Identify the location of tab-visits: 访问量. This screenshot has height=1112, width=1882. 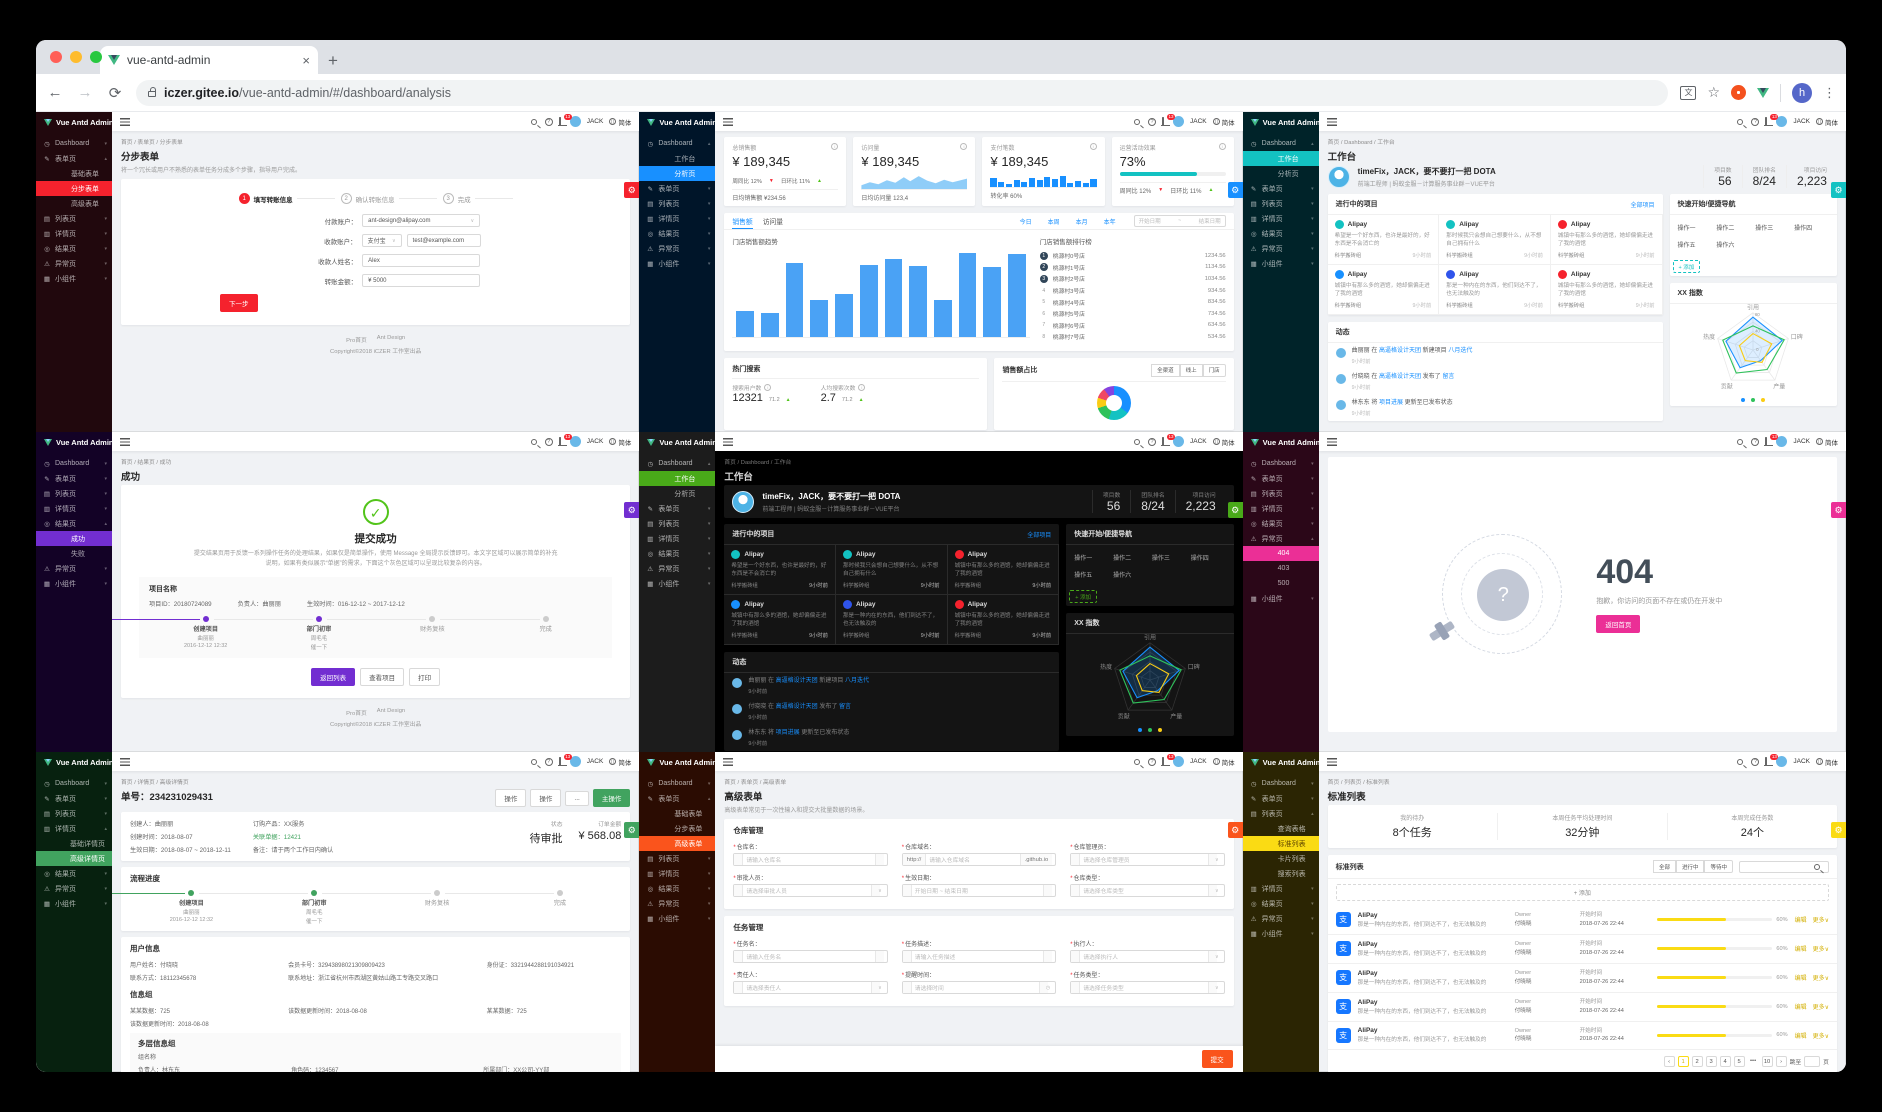
(773, 221).